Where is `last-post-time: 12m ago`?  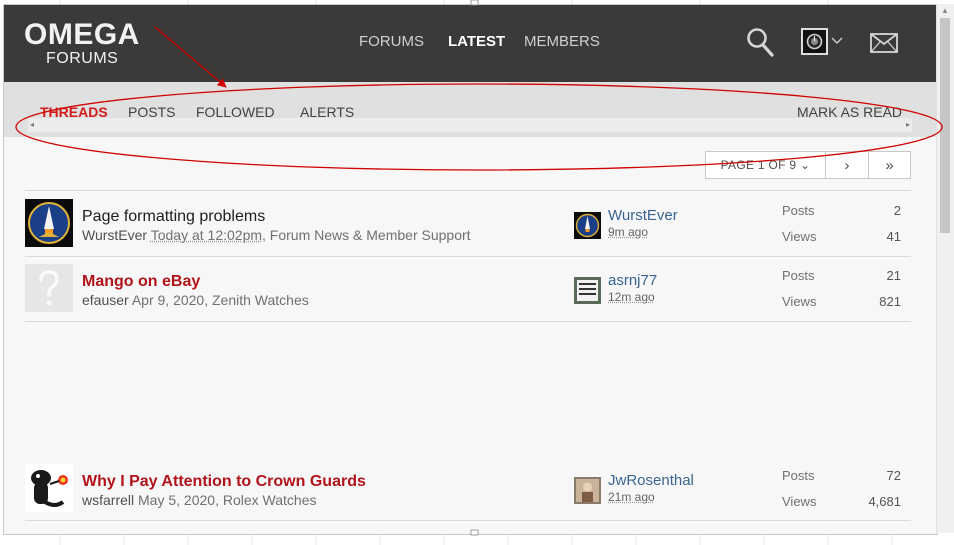
last-post-time: 12m ago is located at coordinates (631, 297).